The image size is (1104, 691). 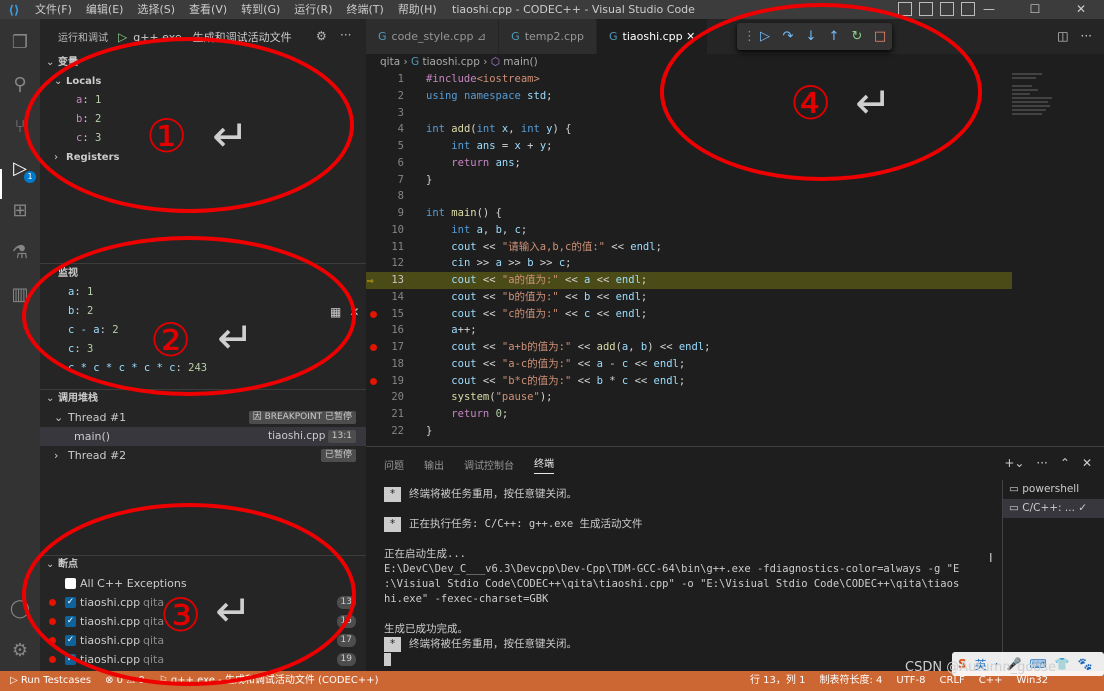 I want to click on pin-icon: ⊿, so click(x=481, y=36).